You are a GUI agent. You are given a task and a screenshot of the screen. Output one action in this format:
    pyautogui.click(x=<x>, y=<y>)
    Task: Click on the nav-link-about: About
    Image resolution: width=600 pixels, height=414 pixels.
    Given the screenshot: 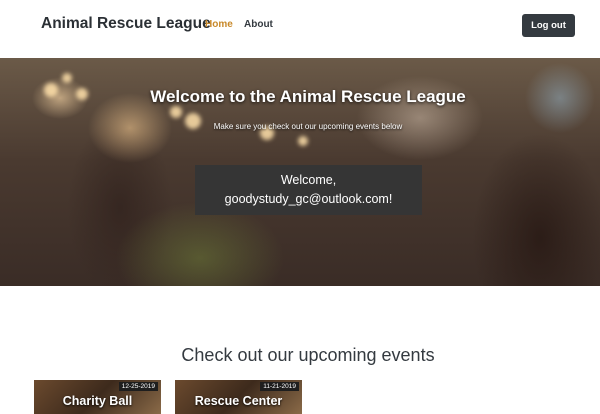 What is the action you would take?
    pyautogui.click(x=258, y=24)
    